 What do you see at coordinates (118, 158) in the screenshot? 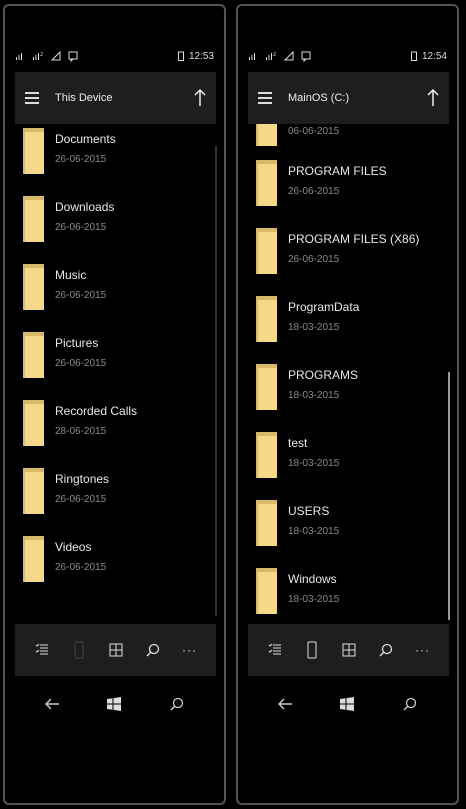
I see `list-item: Documents 26-06-2015` at bounding box center [118, 158].